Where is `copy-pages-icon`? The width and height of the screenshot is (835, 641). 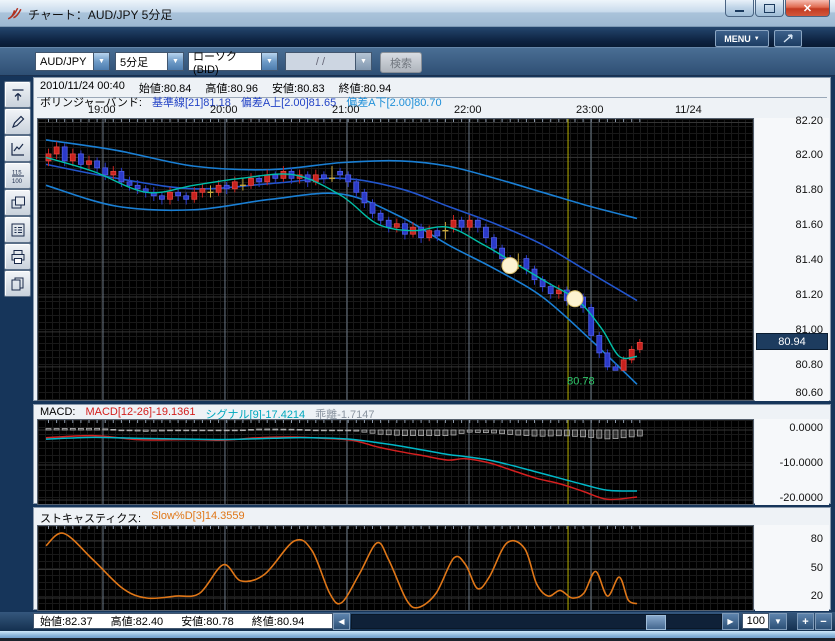 copy-pages-icon is located at coordinates (17, 283).